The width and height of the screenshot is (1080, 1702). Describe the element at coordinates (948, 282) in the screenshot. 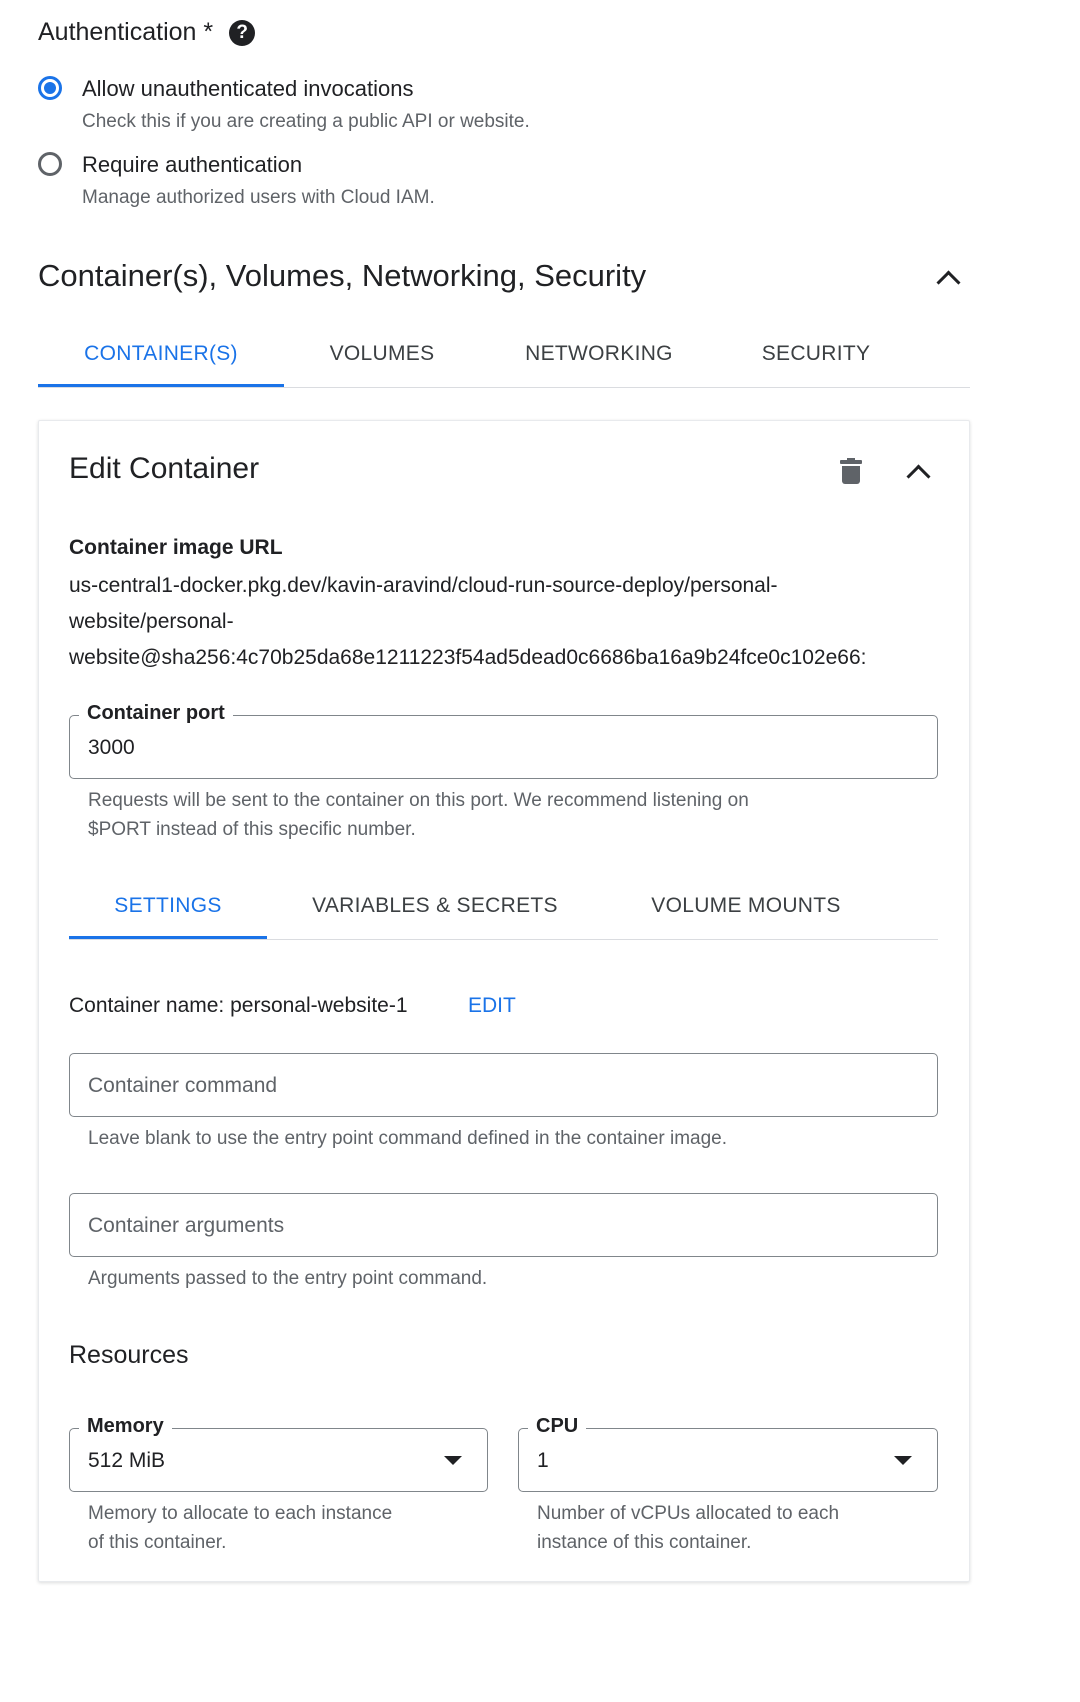

I see `chevron-up-icon` at that location.